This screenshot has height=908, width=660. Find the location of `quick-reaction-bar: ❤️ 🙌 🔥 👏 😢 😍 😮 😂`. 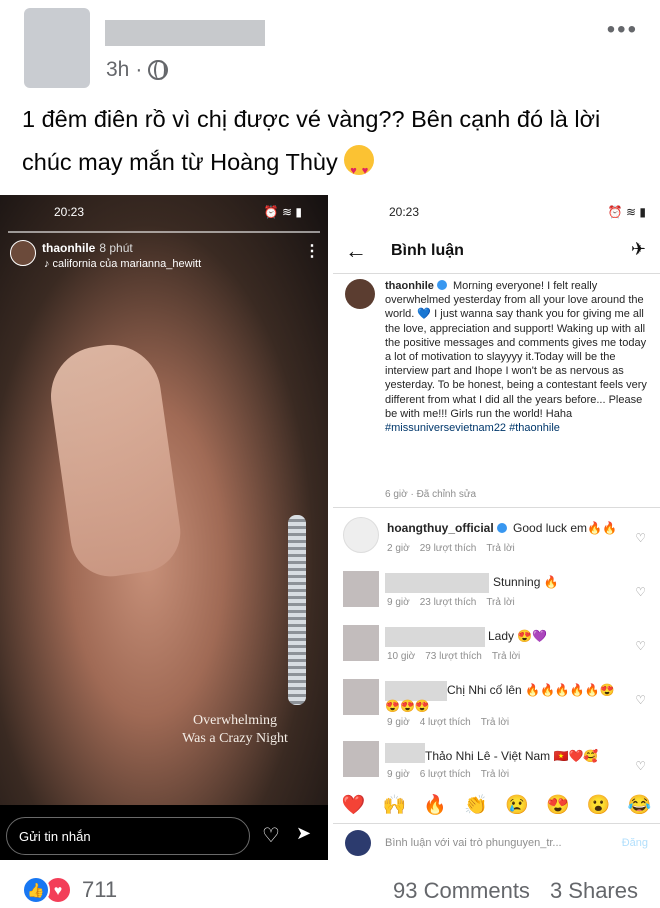

quick-reaction-bar: ❤️ 🙌 🔥 👏 😢 😍 😮 😂 is located at coordinates (496, 805).